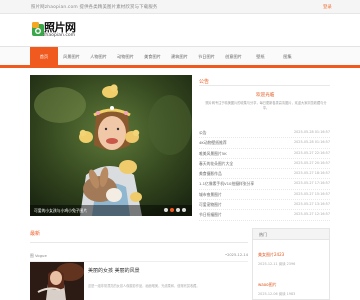  I want to click on news-title: 可爱宠物图片, so click(210, 205).